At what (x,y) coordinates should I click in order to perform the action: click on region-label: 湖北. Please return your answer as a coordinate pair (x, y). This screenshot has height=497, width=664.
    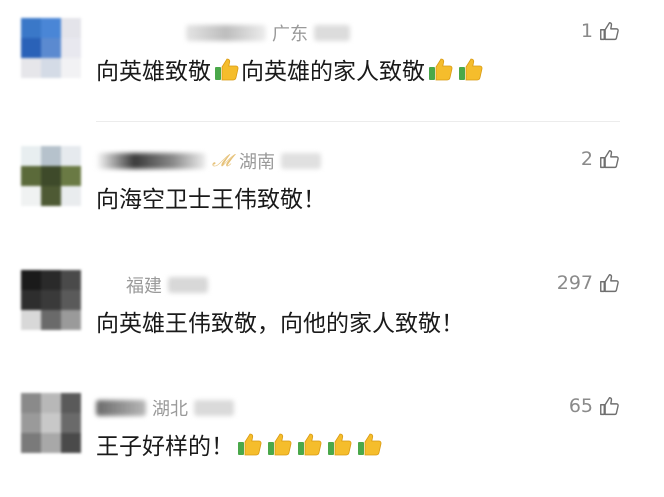
    Looking at the image, I should click on (170, 409).